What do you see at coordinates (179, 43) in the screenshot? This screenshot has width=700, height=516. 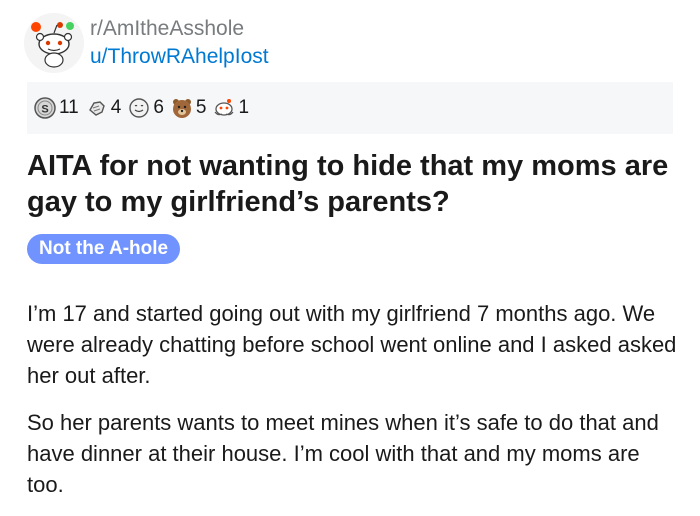 I see `post-meta: r/AmItheAsshole u/ThrowRAhelpIost` at bounding box center [179, 43].